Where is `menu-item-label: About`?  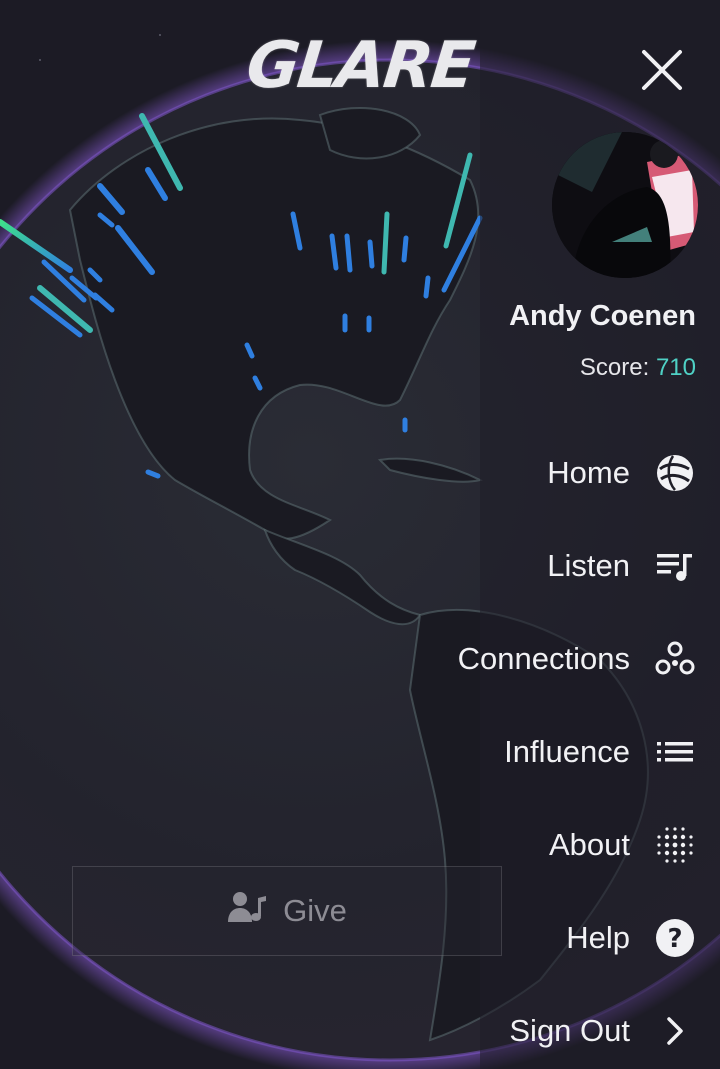 menu-item-label: About is located at coordinates (589, 844).